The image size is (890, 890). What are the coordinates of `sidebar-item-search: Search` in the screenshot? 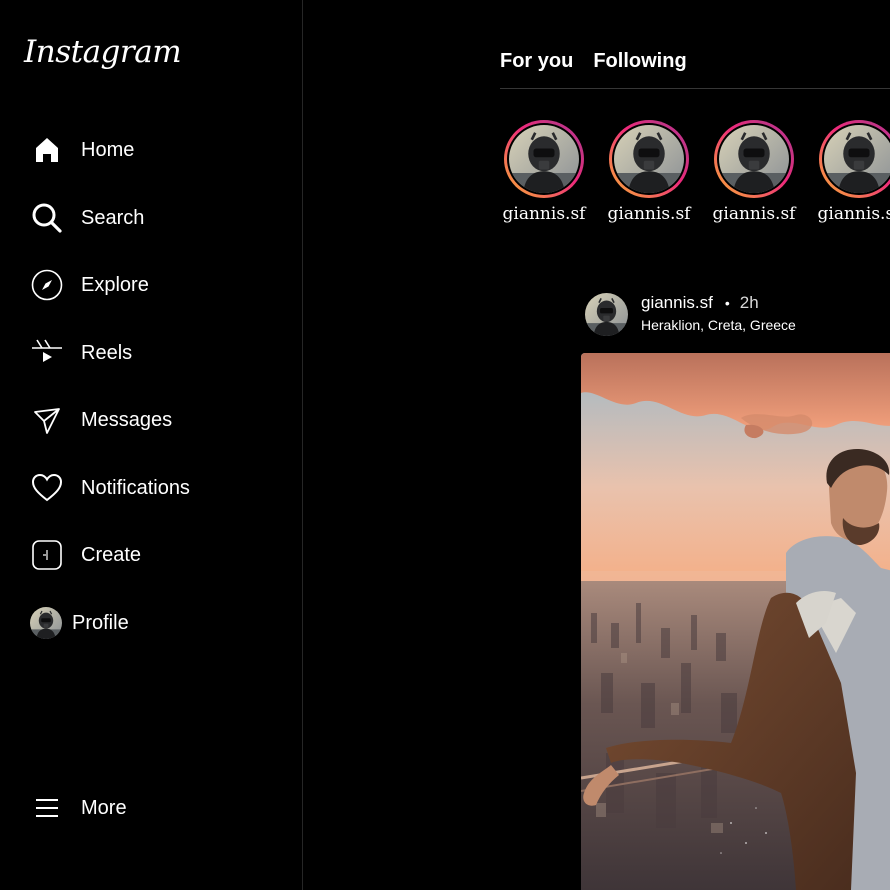 It's located at (87, 218).